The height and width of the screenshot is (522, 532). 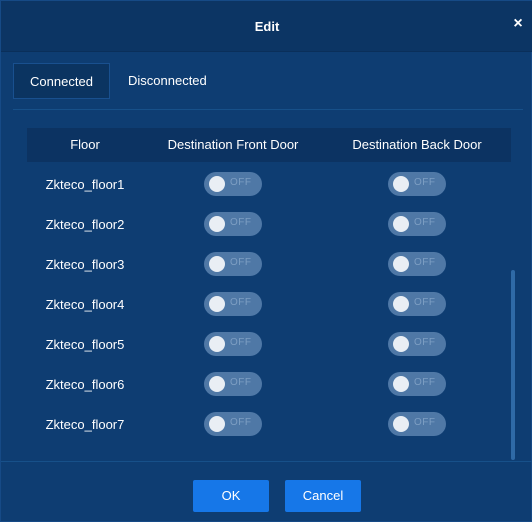 I want to click on table-row: Zkteco_floor1 OFF OFF, so click(x=269, y=184).